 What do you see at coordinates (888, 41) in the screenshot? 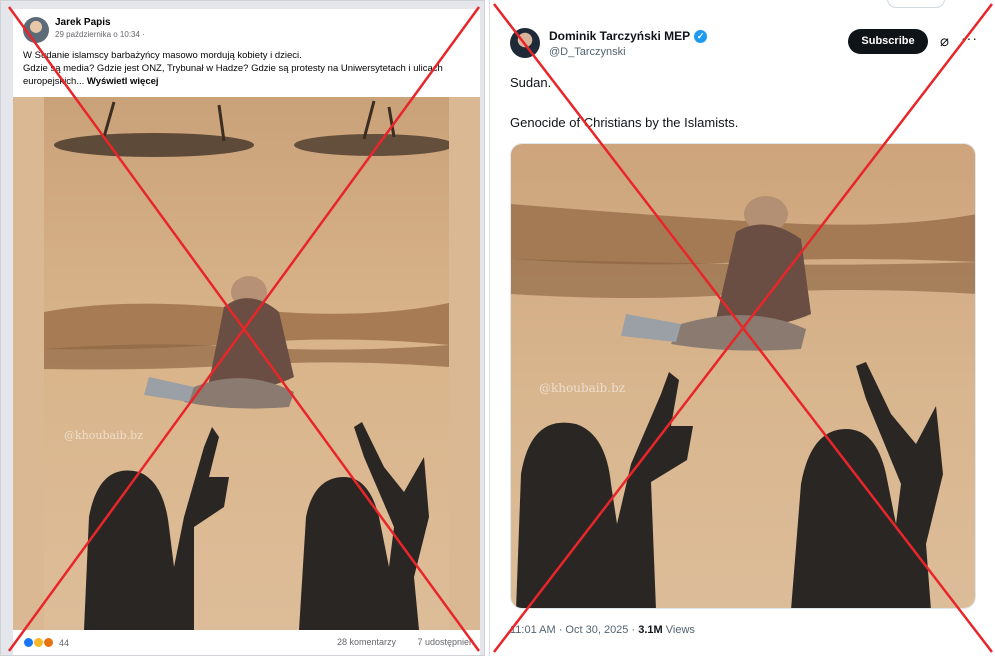
I see `subscribe-button: Subscribe` at bounding box center [888, 41].